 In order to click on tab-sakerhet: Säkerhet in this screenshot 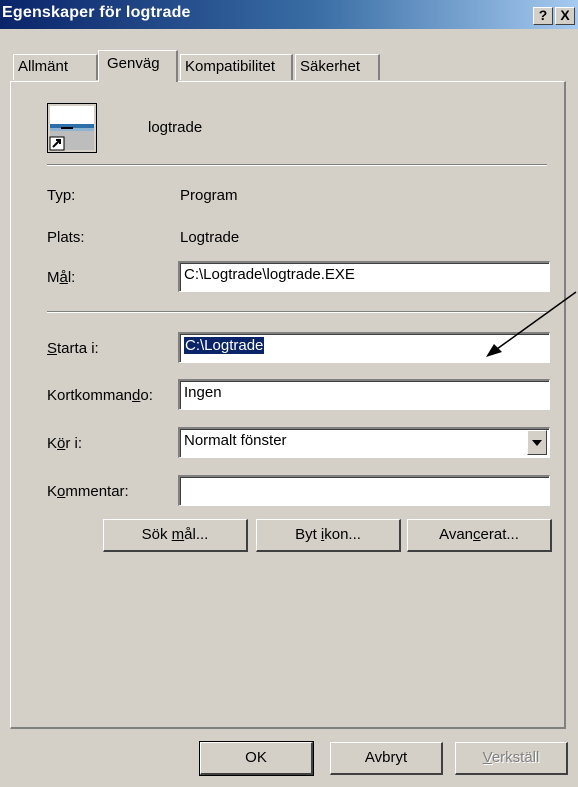, I will do `click(337, 67)`.